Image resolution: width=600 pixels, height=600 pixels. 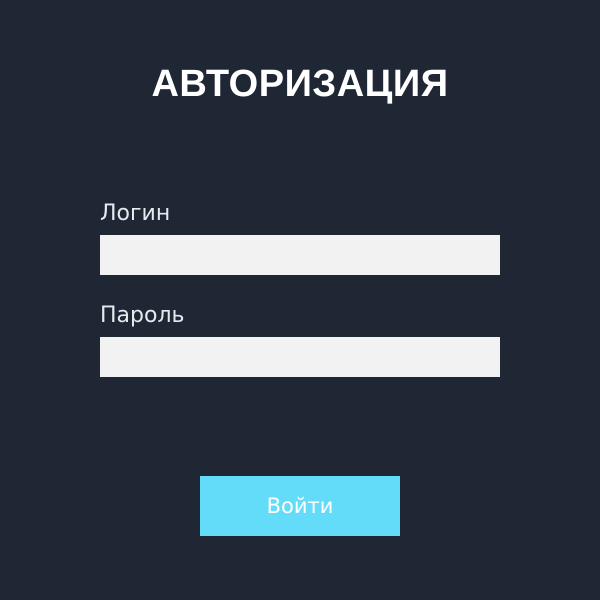 I want to click on login-input, so click(x=300, y=255).